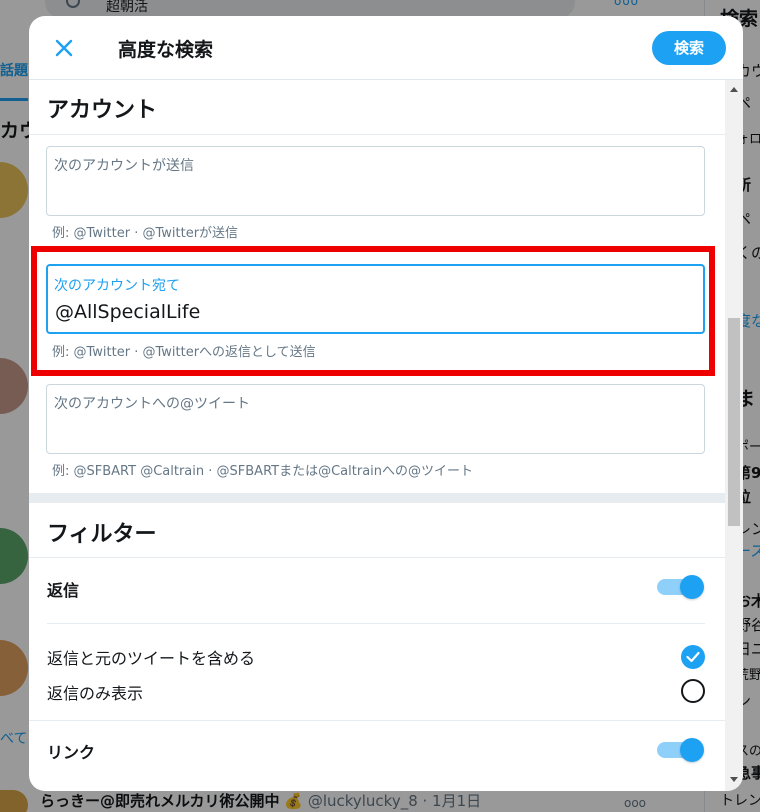  What do you see at coordinates (376, 623) in the screenshot?
I see `row-divider` at bounding box center [376, 623].